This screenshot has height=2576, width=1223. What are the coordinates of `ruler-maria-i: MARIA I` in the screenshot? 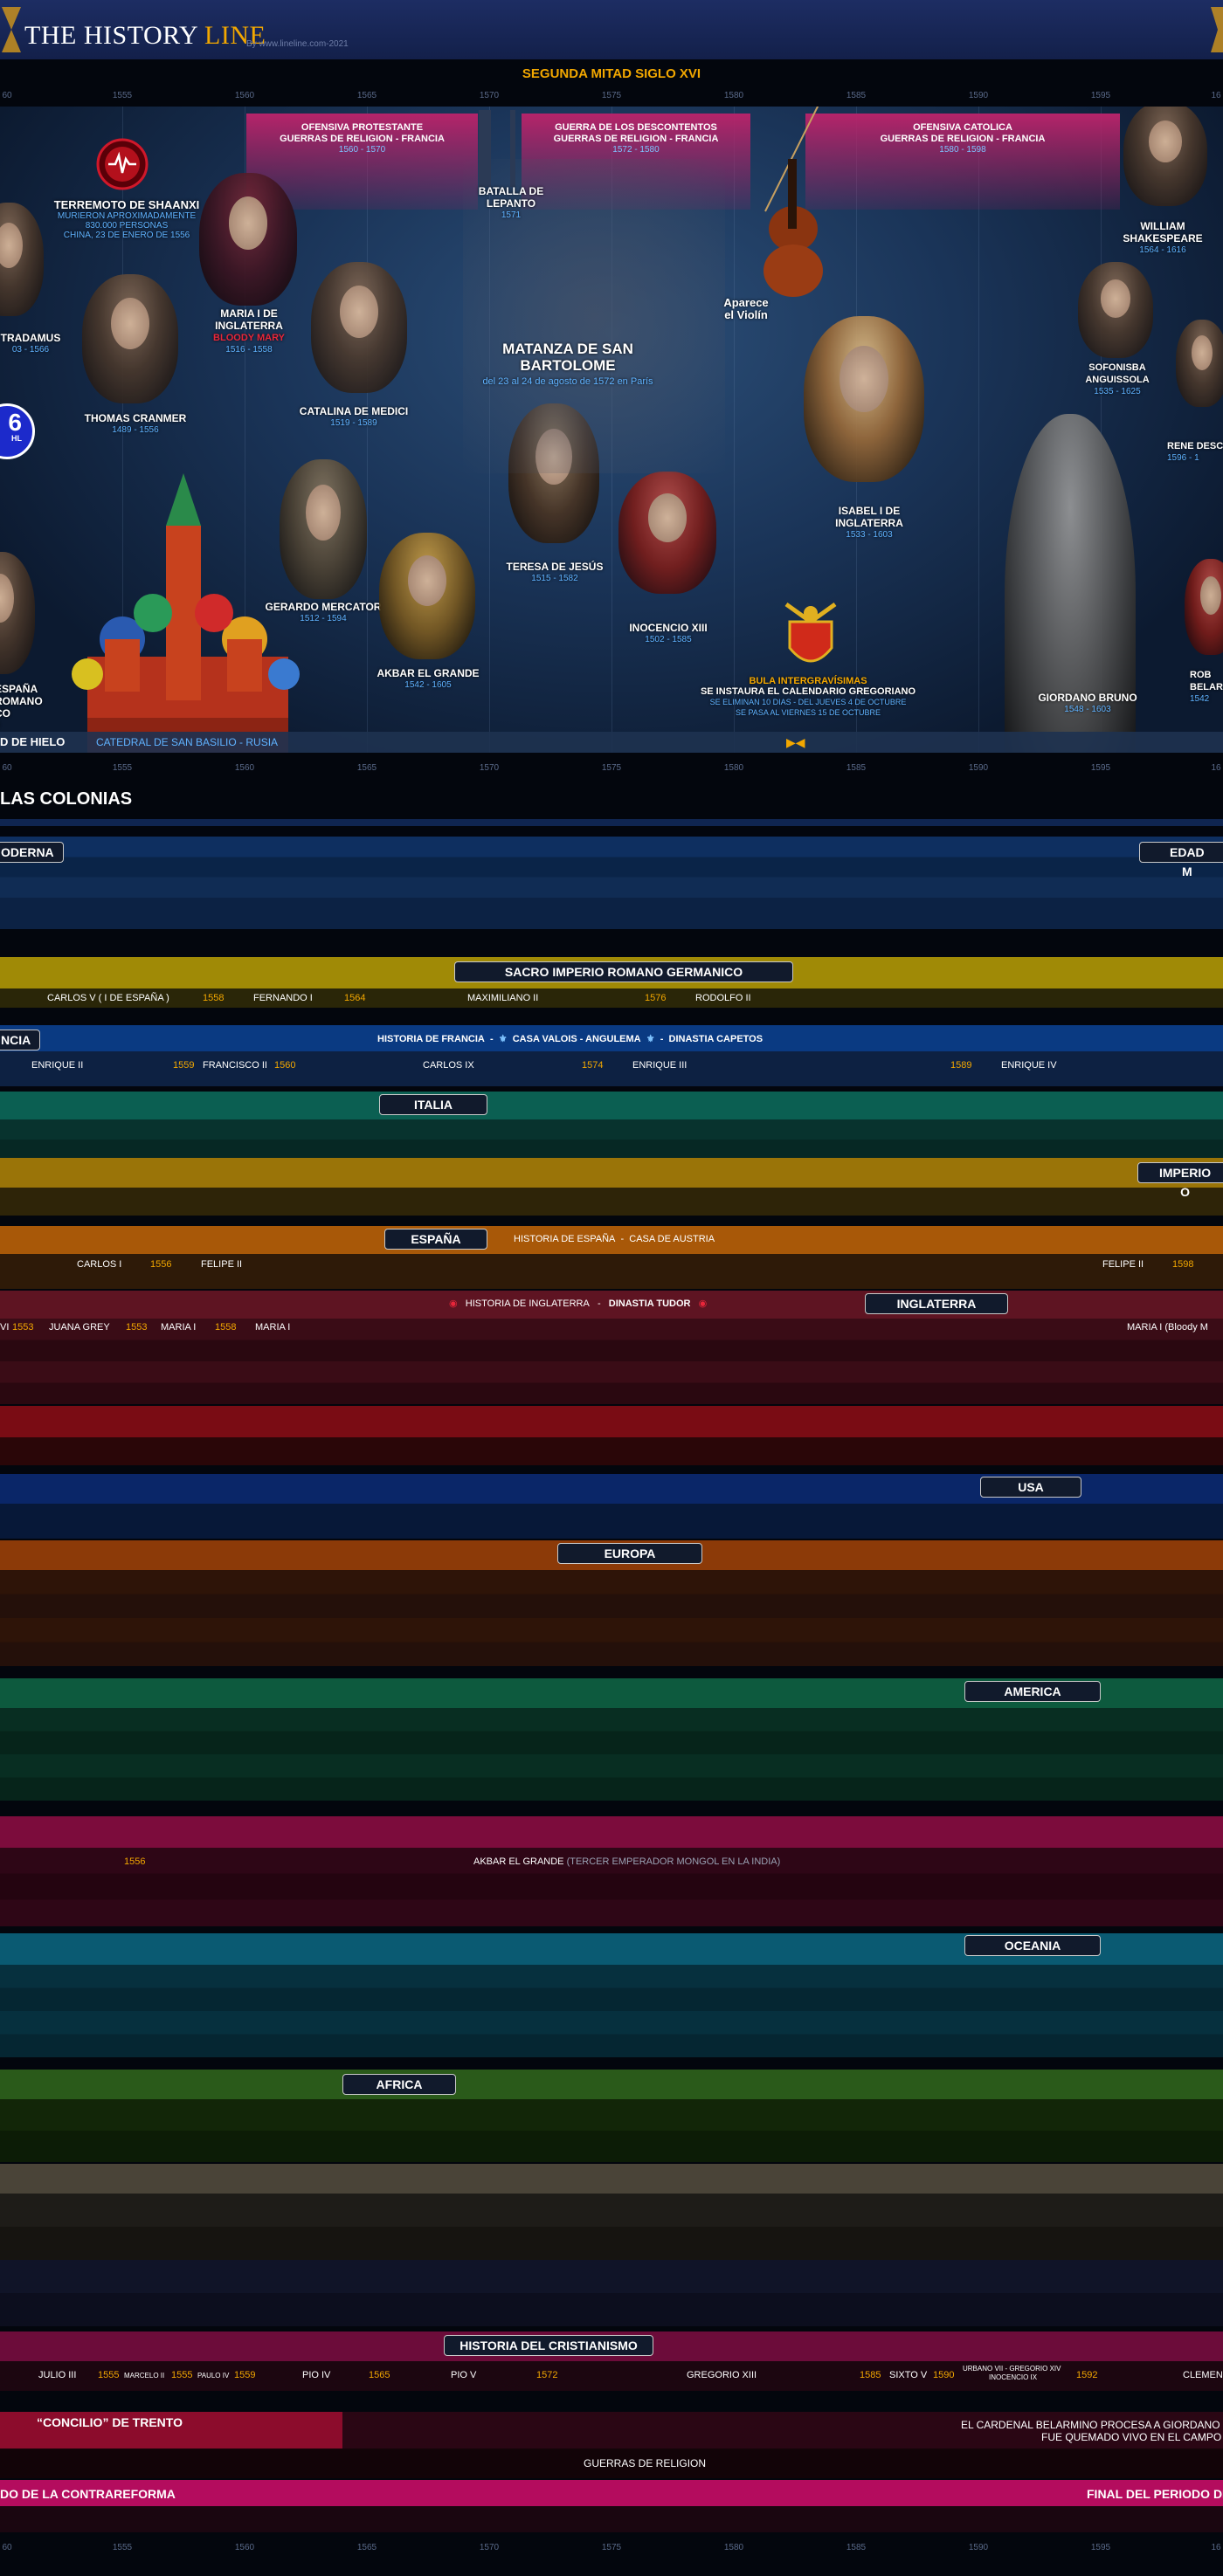 It's located at (178, 1327).